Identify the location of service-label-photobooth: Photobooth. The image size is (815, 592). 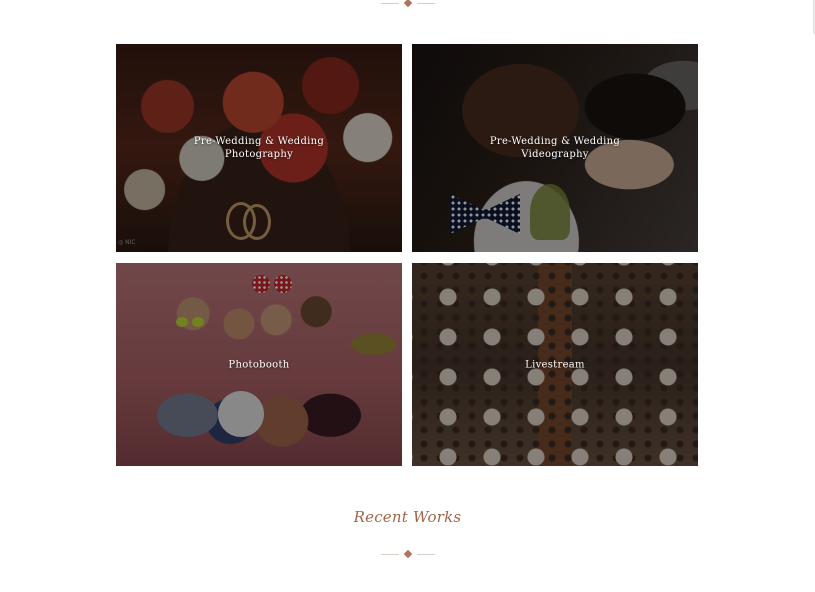
(259, 364).